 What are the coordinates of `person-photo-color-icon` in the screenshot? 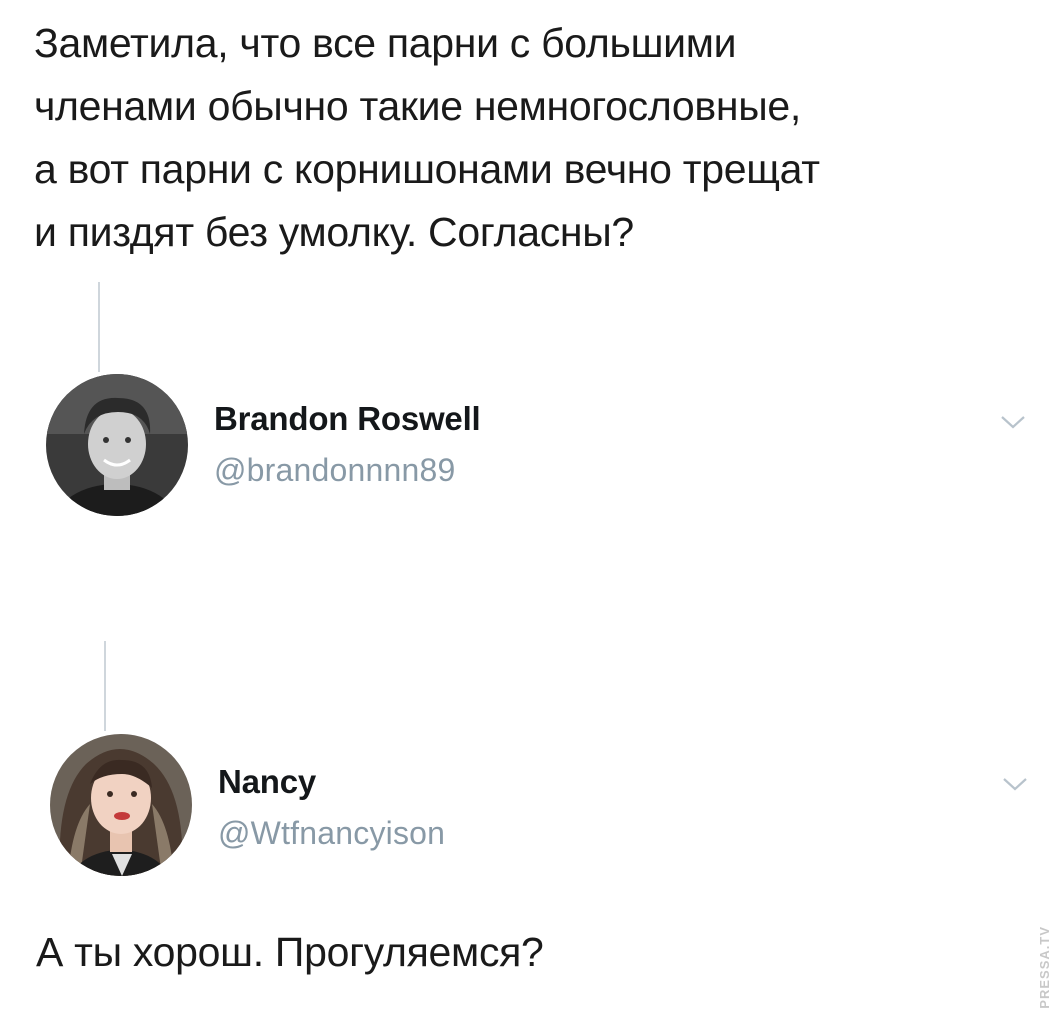 It's located at (121, 805).